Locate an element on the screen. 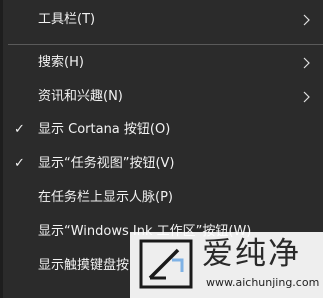 The width and height of the screenshot is (323, 298). menu-item-show-task-view-button: ✓ 显示“任务视图”按钮(V) is located at coordinates (161, 164).